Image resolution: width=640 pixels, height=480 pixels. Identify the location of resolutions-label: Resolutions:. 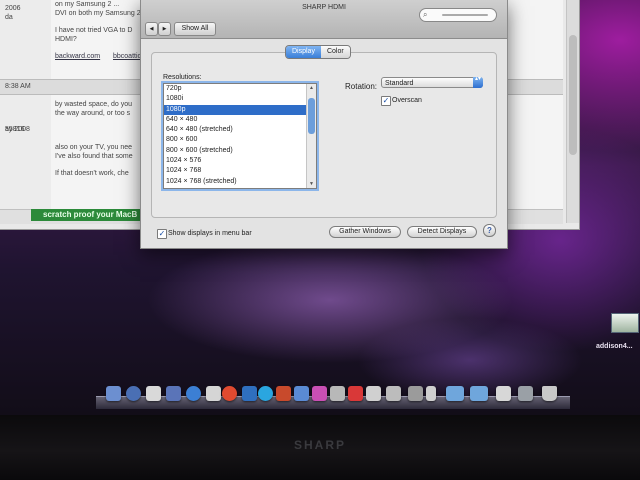
(182, 77).